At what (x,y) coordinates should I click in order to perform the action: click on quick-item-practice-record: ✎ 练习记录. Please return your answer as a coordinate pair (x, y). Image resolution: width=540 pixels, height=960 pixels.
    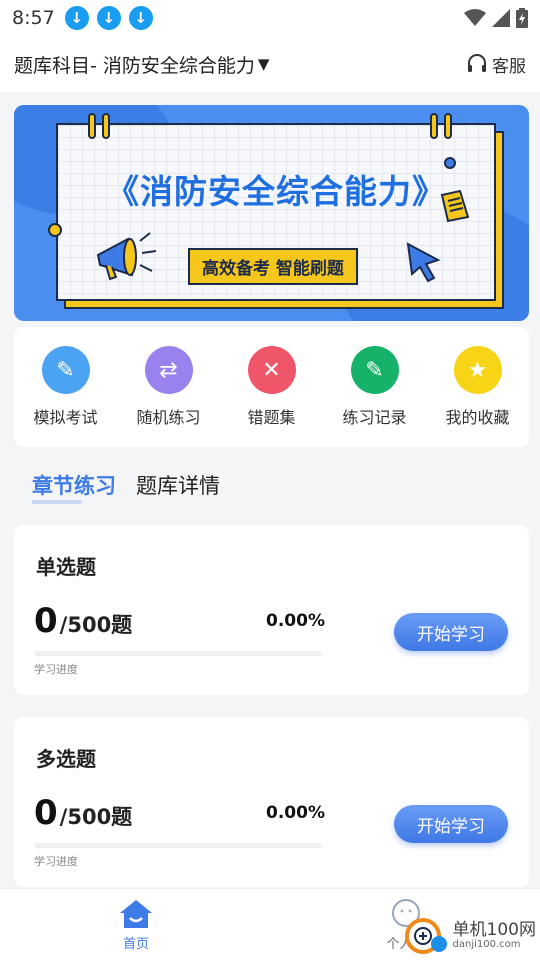
    Looking at the image, I should click on (375, 387).